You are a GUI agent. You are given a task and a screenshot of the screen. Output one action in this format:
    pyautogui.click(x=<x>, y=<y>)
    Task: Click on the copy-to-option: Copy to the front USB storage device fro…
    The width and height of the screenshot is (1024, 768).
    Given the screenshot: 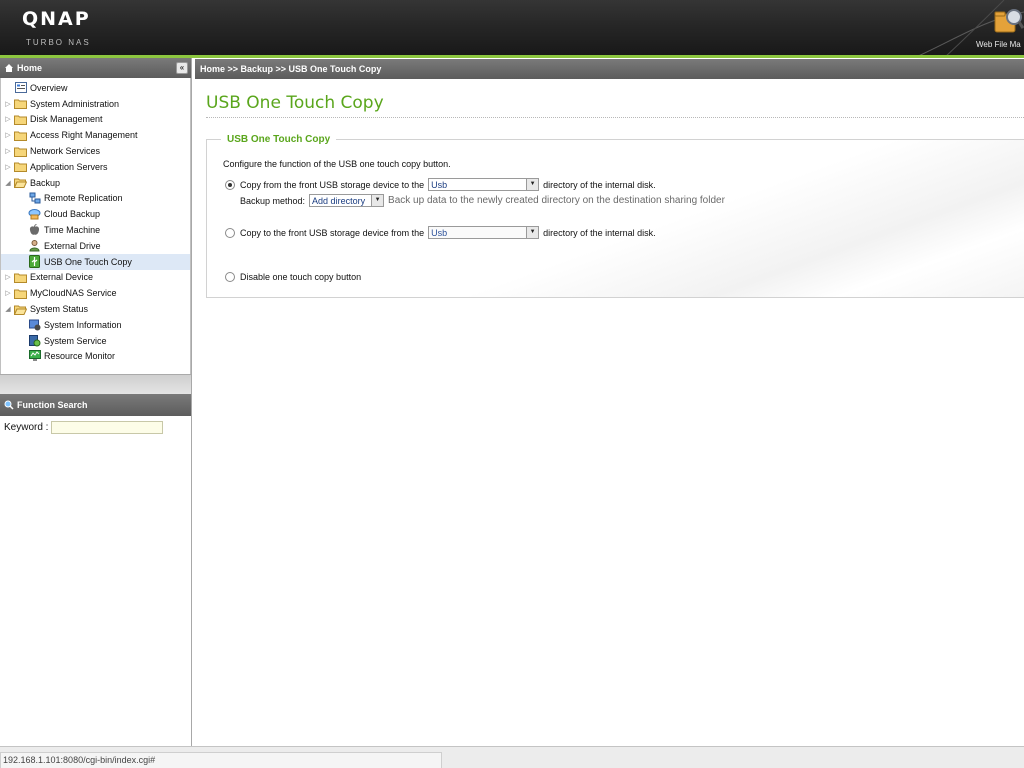 What is the action you would take?
    pyautogui.click(x=440, y=232)
    